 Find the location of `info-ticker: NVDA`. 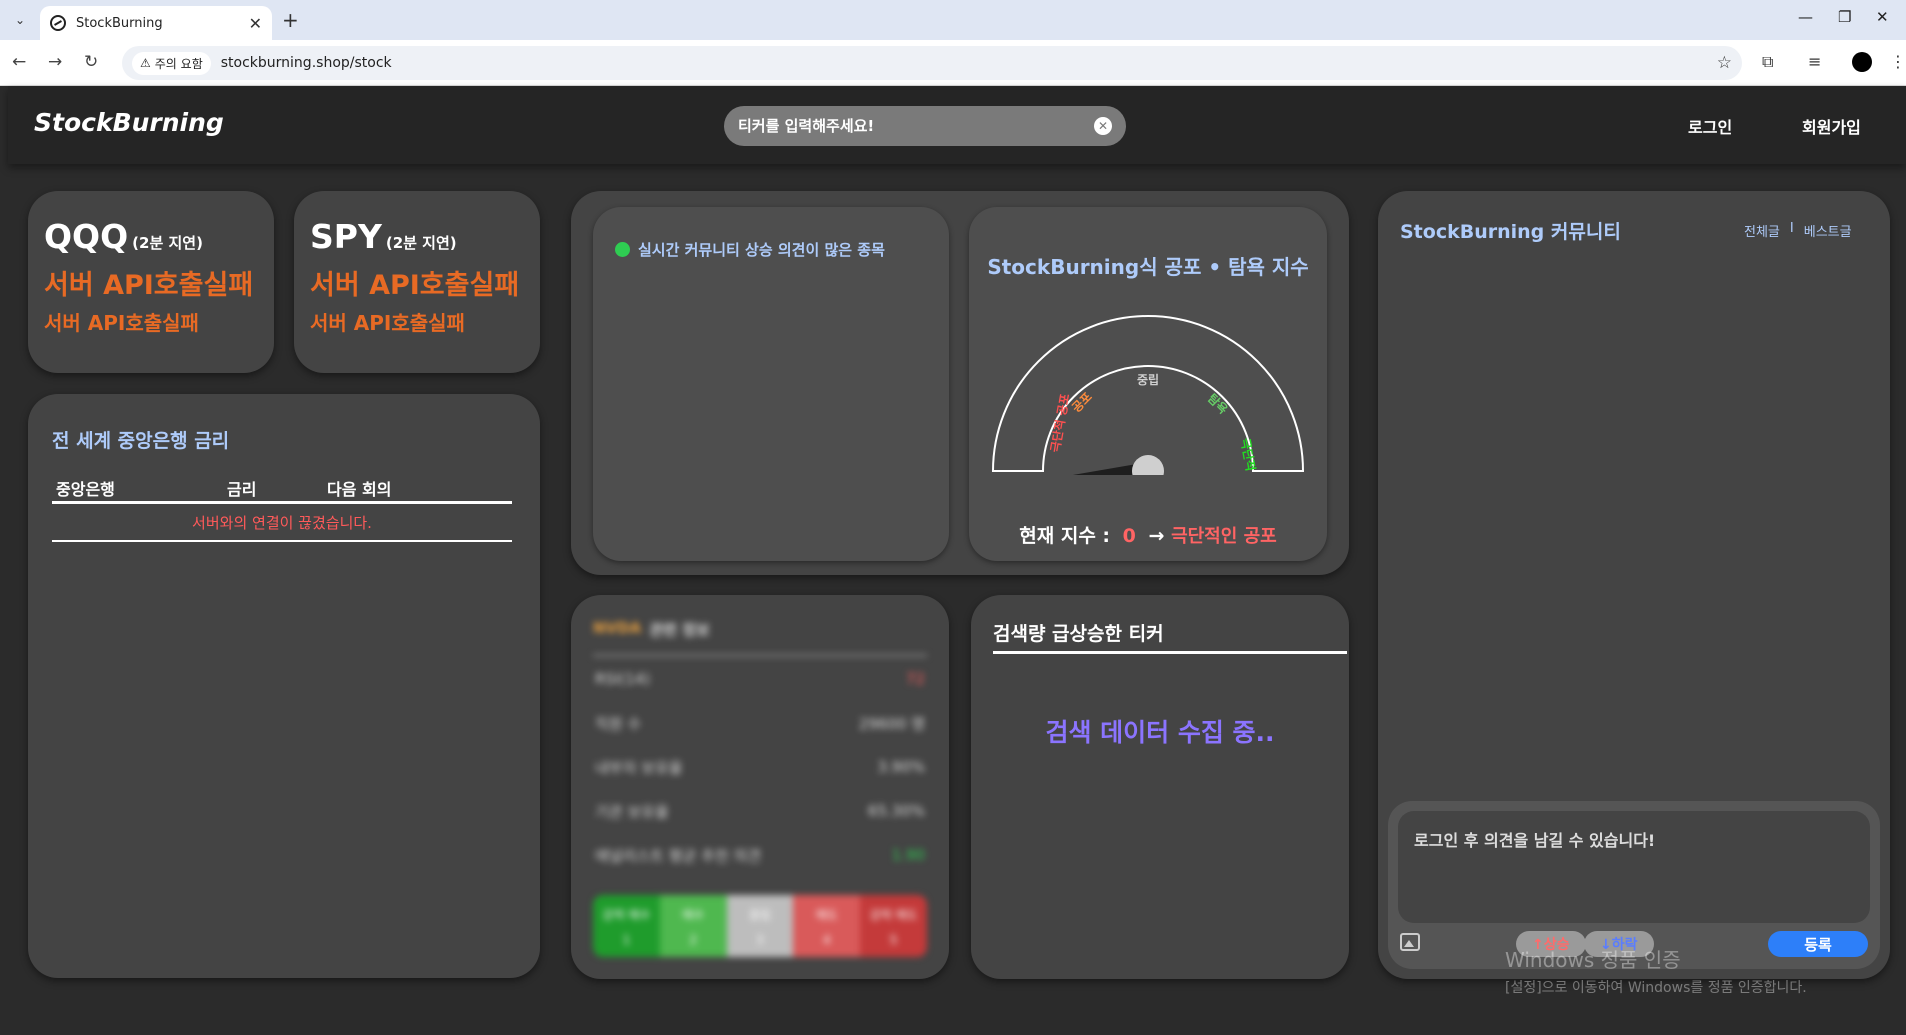

info-ticker: NVDA is located at coordinates (617, 628).